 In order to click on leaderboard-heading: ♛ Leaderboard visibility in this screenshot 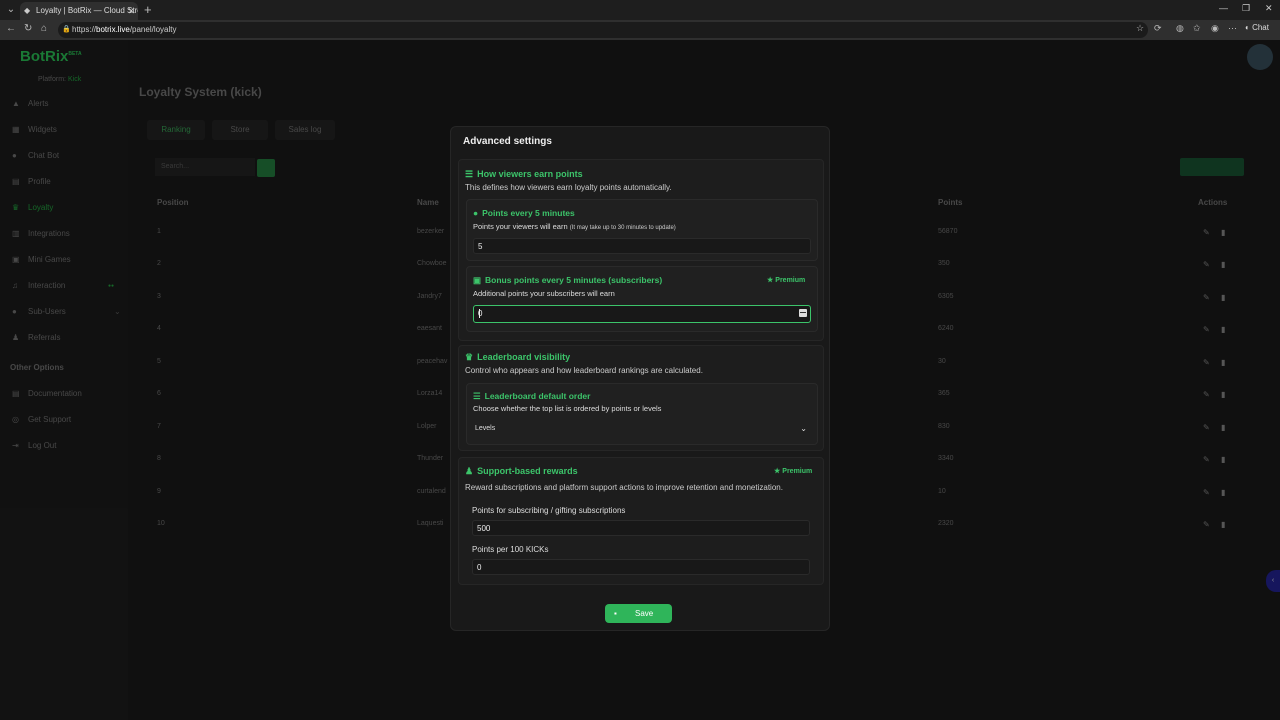, I will do `click(517, 357)`.